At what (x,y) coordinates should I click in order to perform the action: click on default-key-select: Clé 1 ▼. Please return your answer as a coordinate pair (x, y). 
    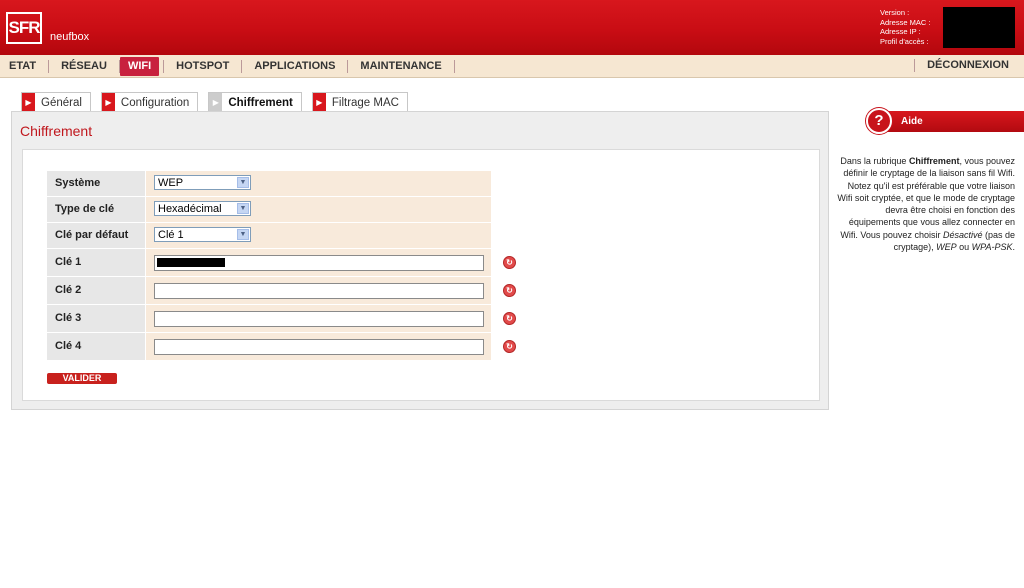
    Looking at the image, I should click on (202, 234).